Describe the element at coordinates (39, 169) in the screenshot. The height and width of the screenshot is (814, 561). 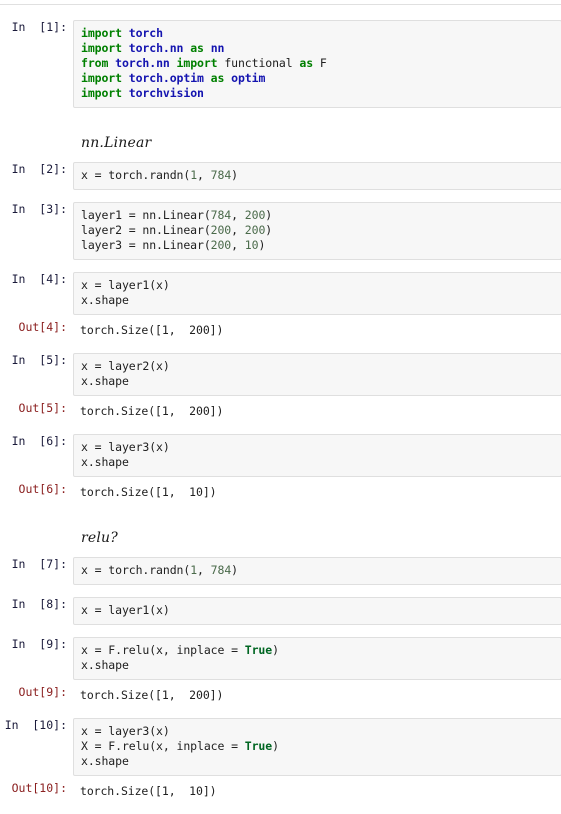
I see `input-prompt: In [2]:` at that location.